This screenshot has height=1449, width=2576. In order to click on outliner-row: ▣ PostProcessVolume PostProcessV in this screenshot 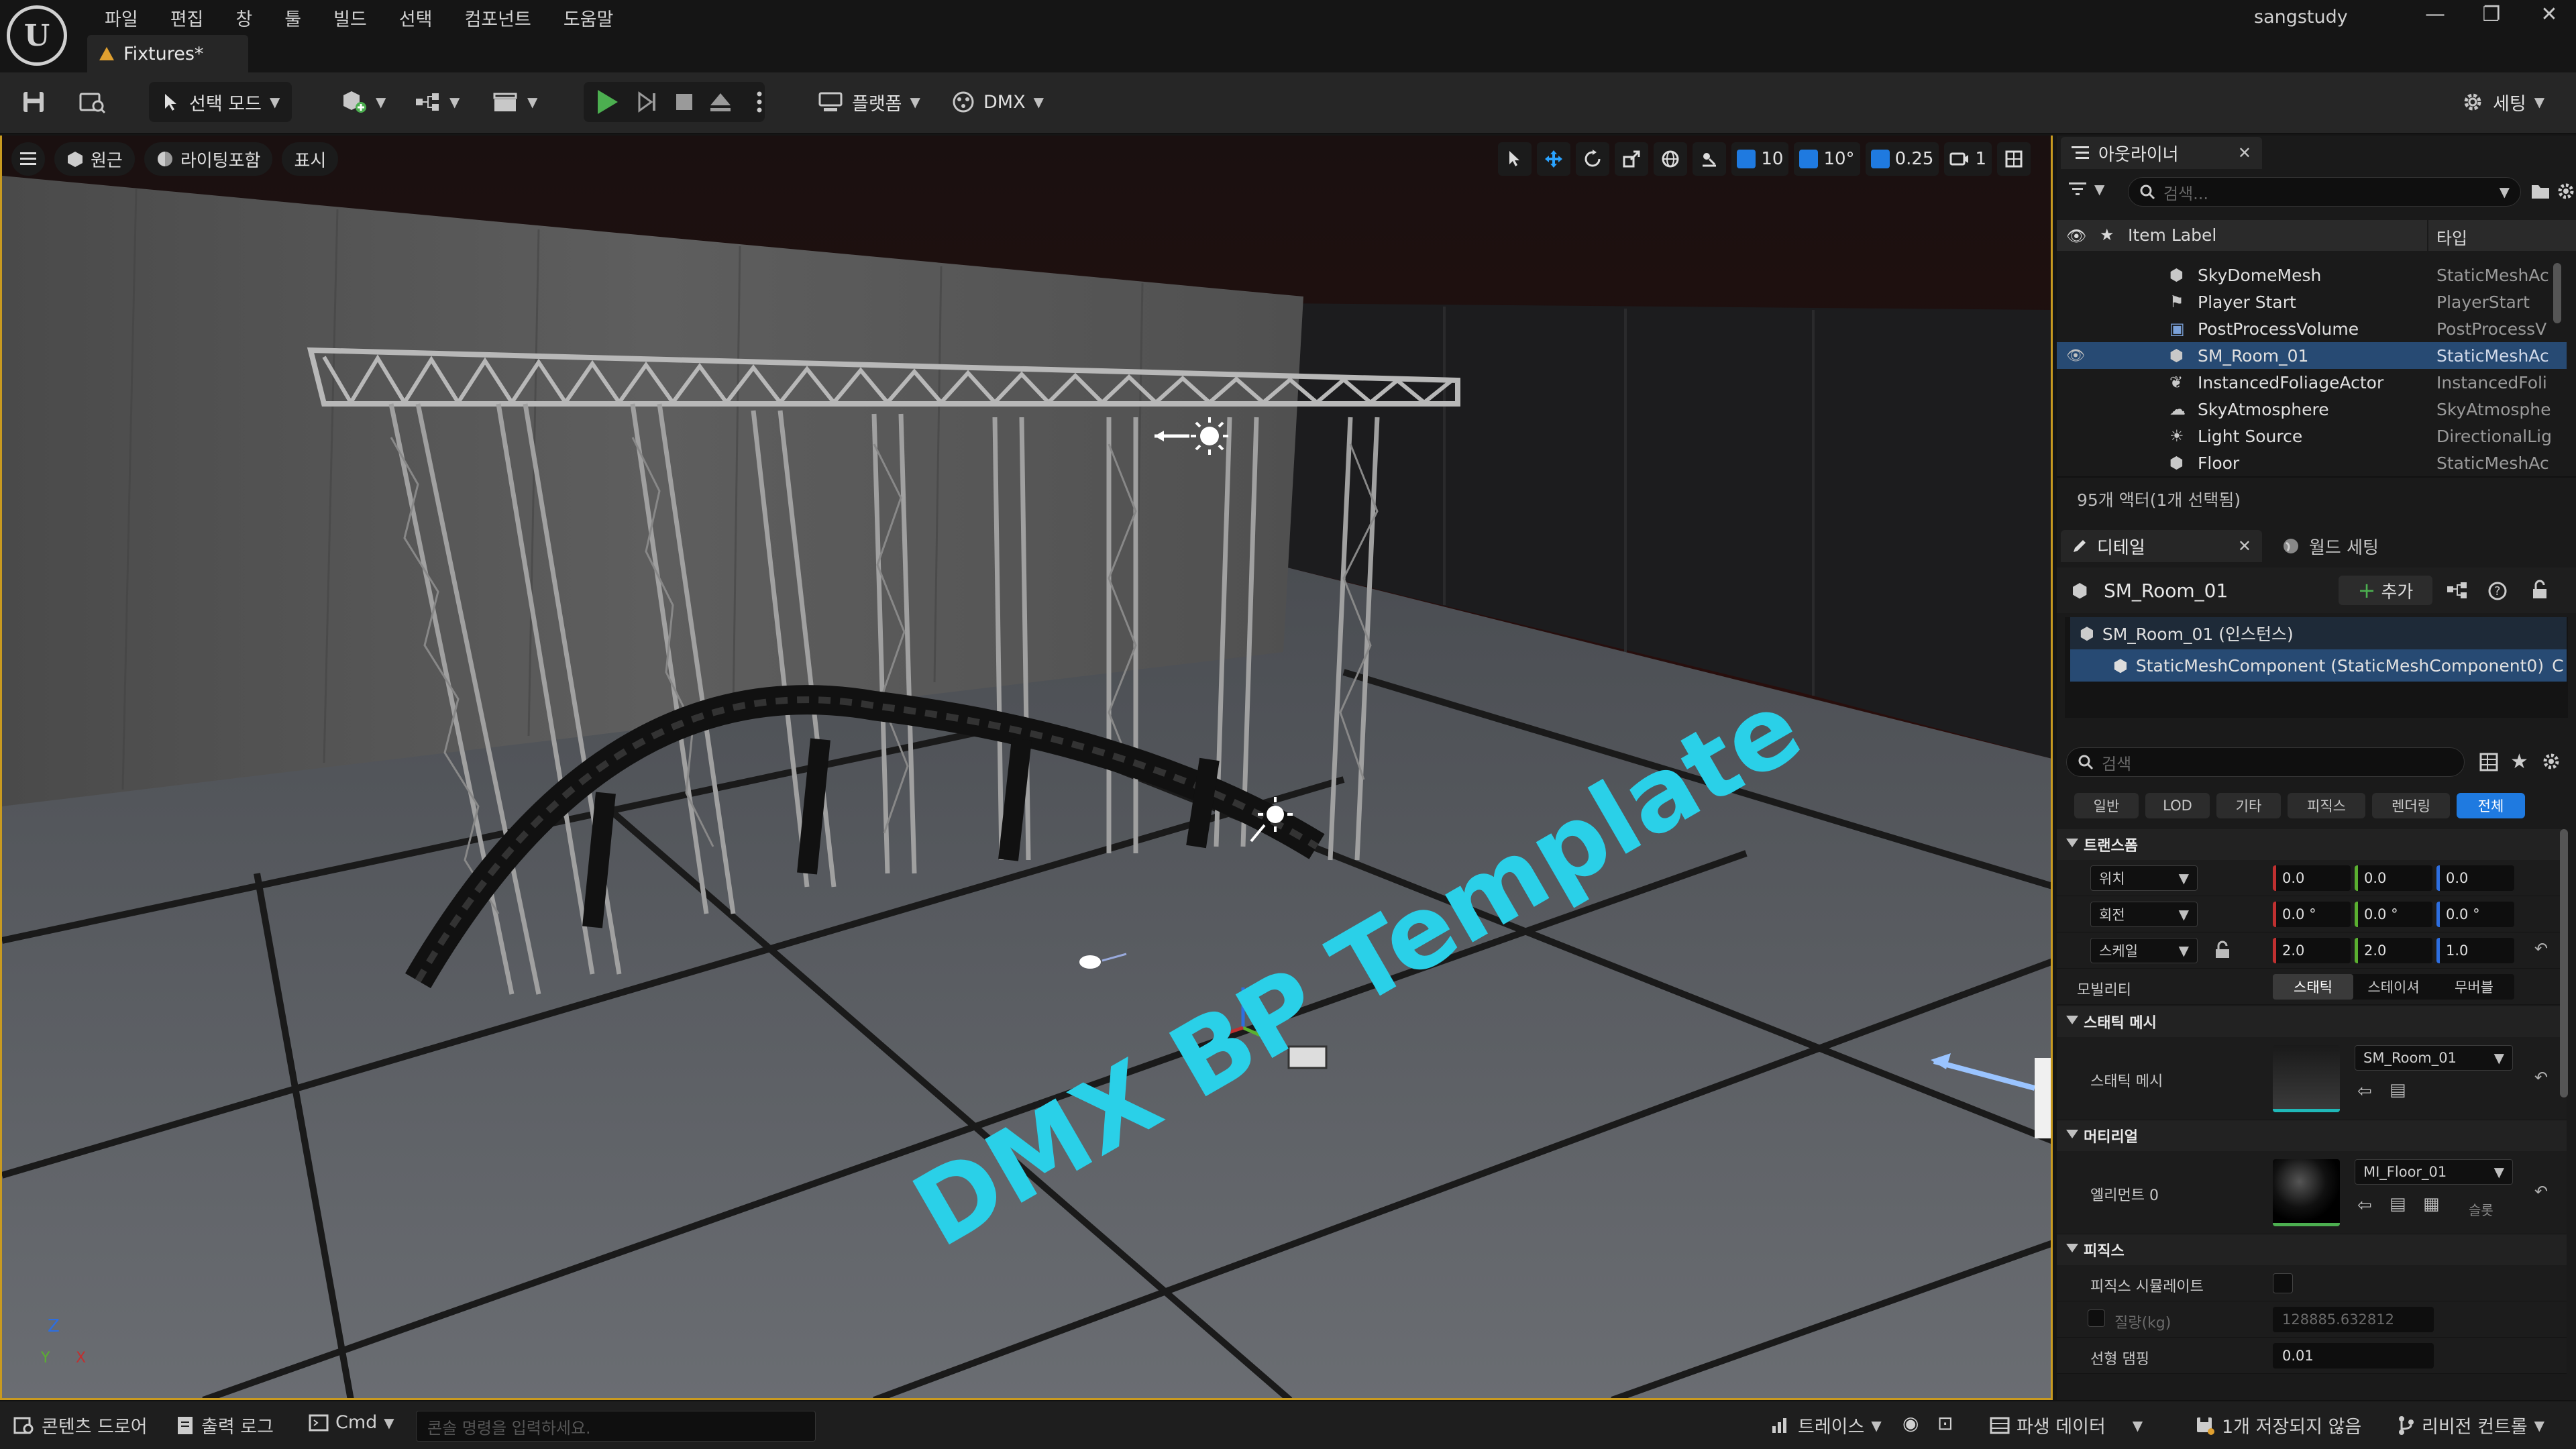, I will do `click(2312, 328)`.